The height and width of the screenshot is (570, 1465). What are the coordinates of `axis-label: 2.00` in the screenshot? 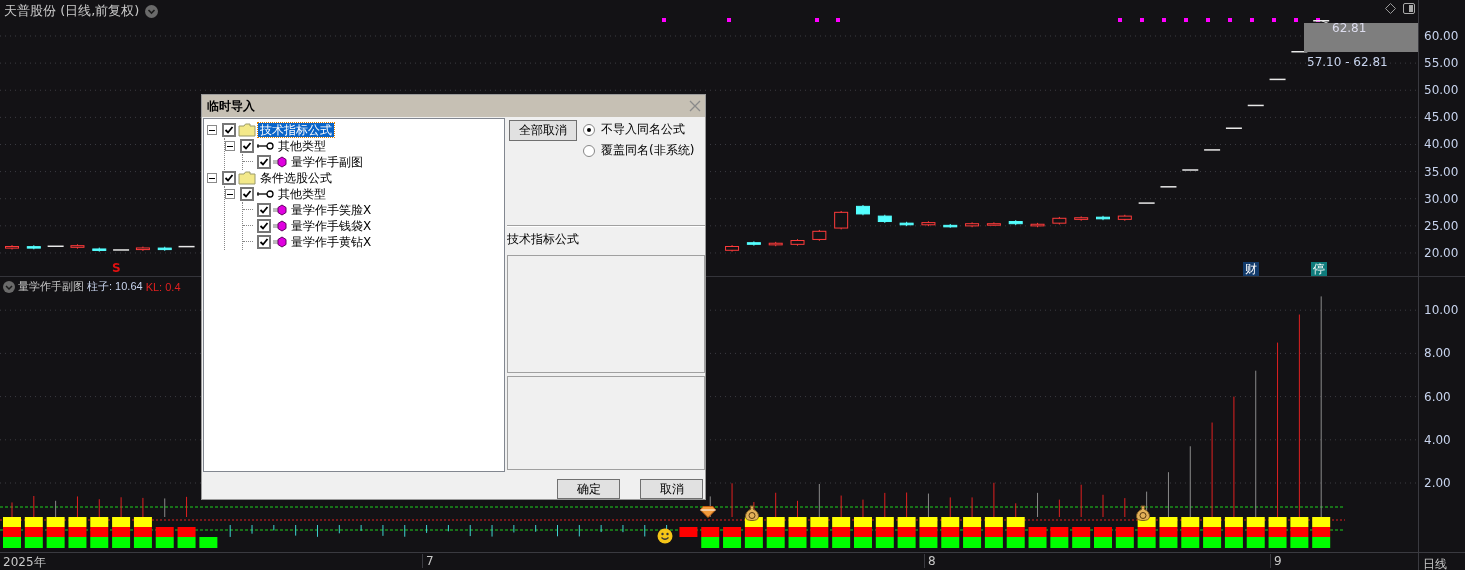 It's located at (1437, 483).